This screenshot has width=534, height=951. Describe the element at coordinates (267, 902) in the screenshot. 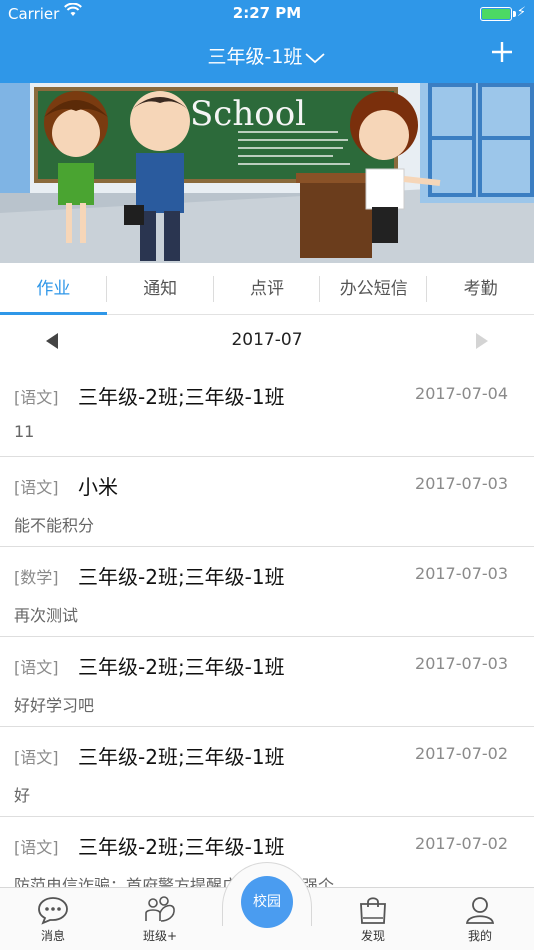

I see `campus-button: 校园` at that location.